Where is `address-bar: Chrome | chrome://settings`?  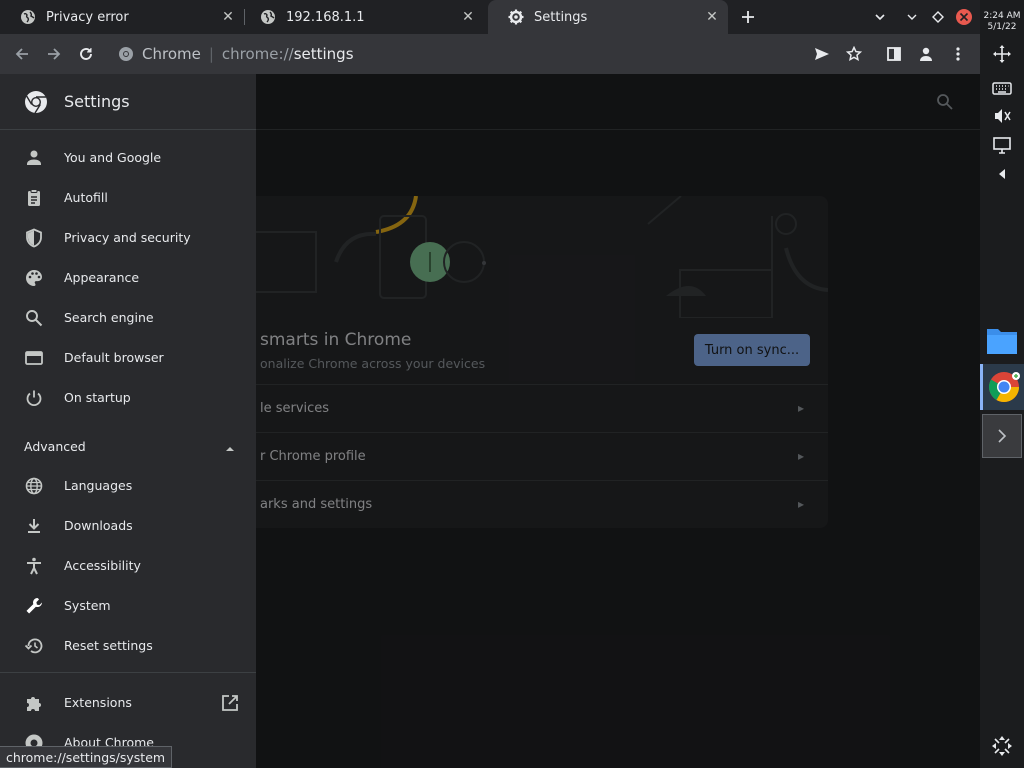 address-bar: Chrome | chrome://settings is located at coordinates (453, 54).